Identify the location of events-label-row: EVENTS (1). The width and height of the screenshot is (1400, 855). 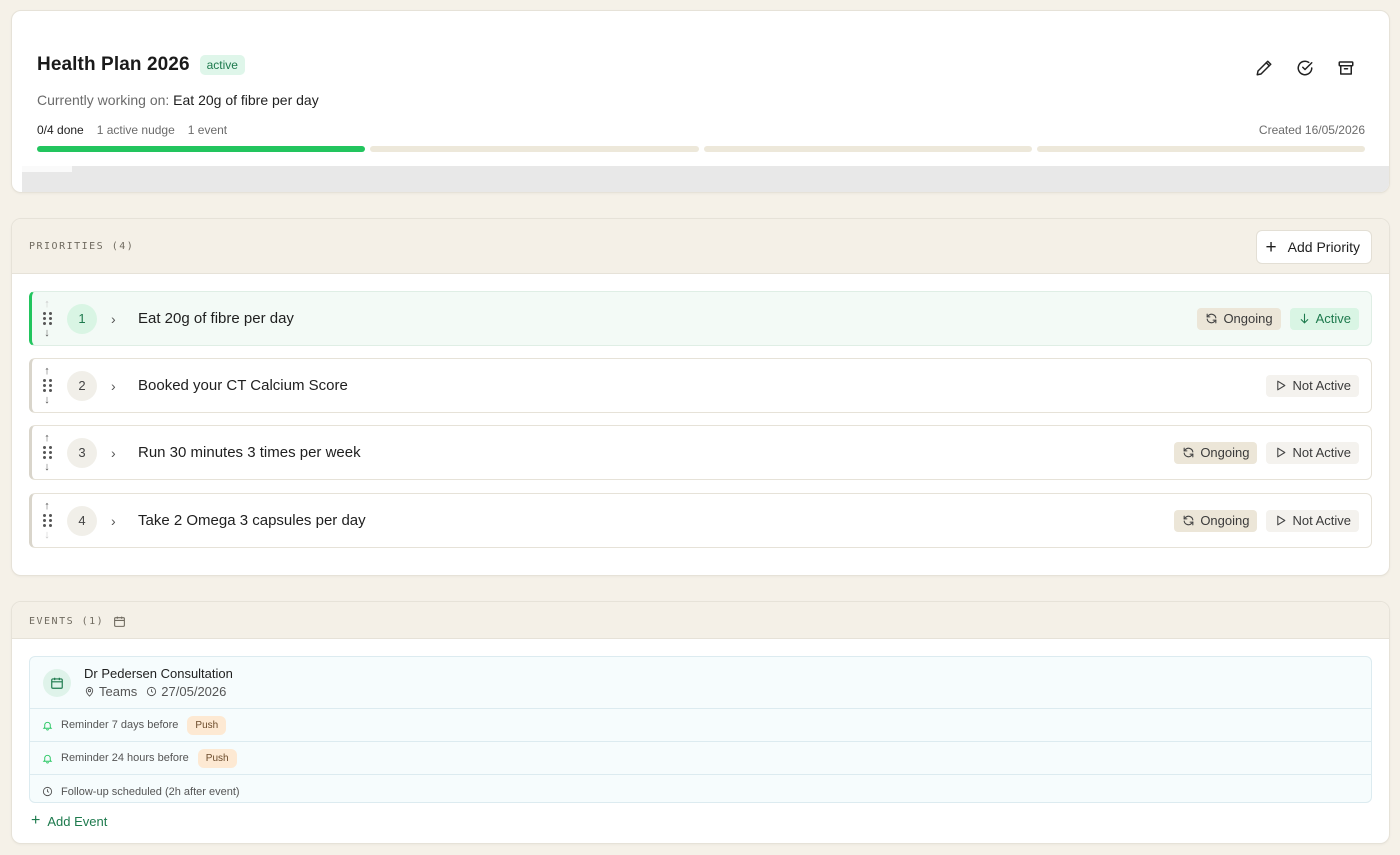
(77, 621).